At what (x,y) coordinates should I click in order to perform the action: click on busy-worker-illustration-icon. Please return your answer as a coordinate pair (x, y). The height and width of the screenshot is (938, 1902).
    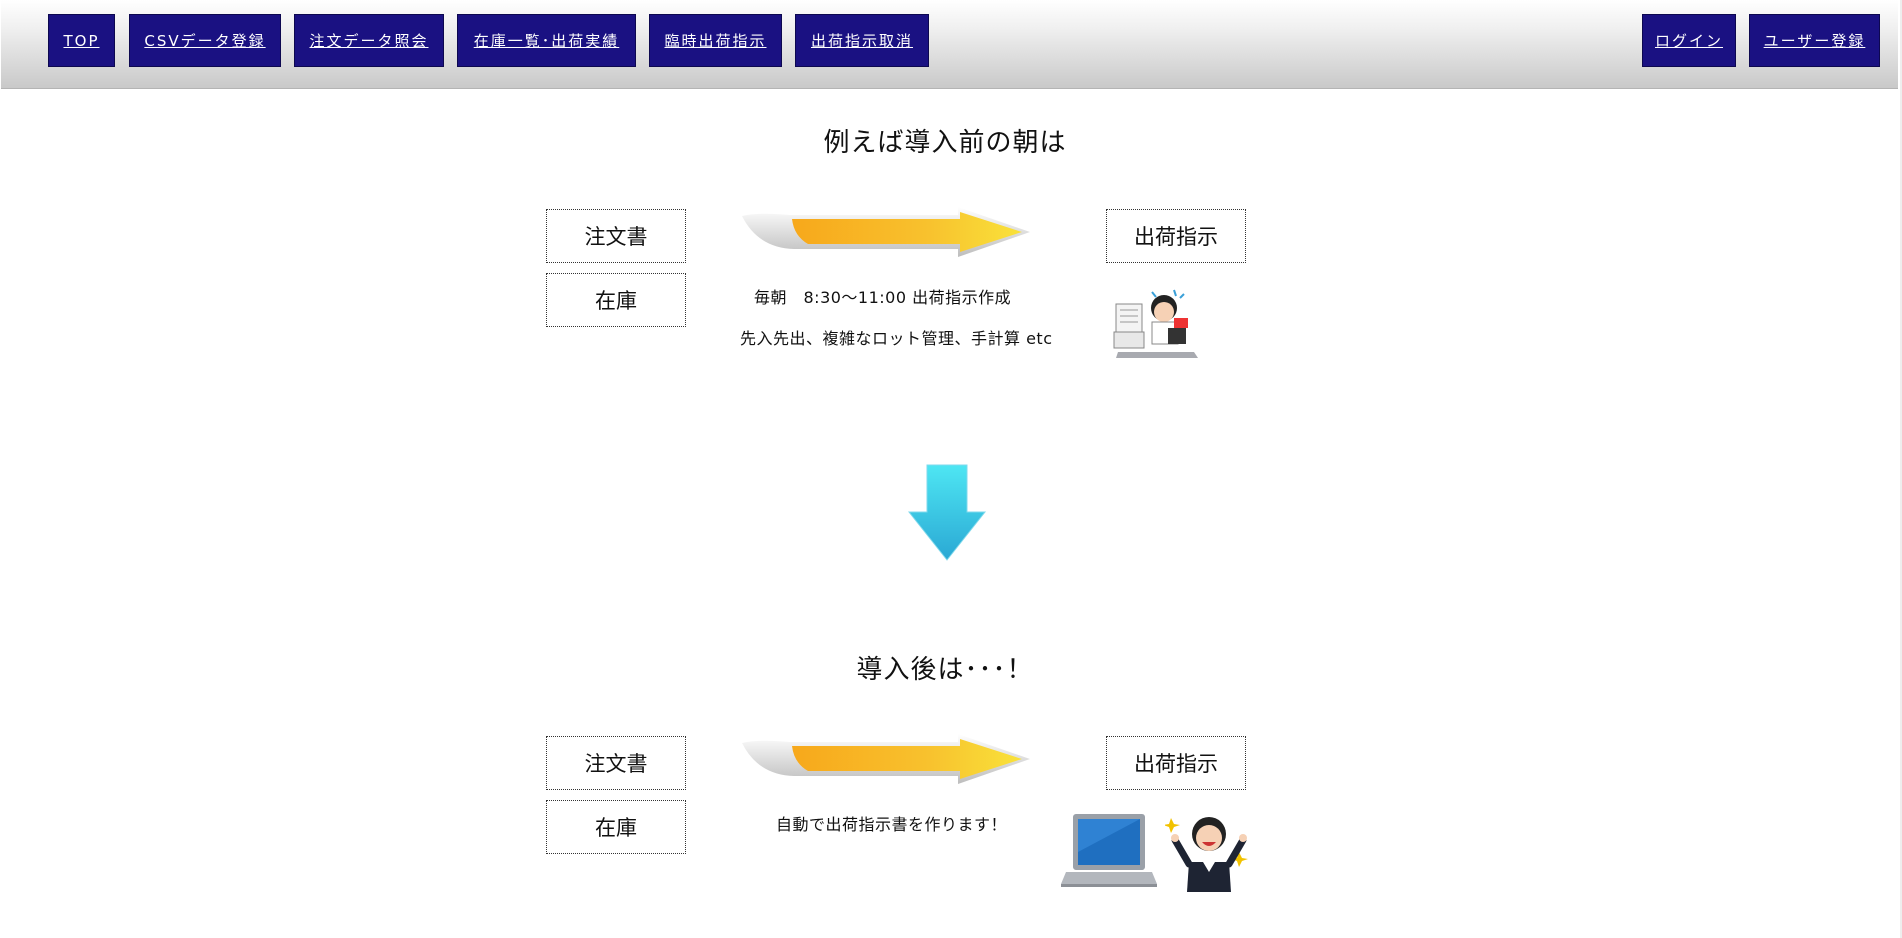
    Looking at the image, I should click on (1155, 323).